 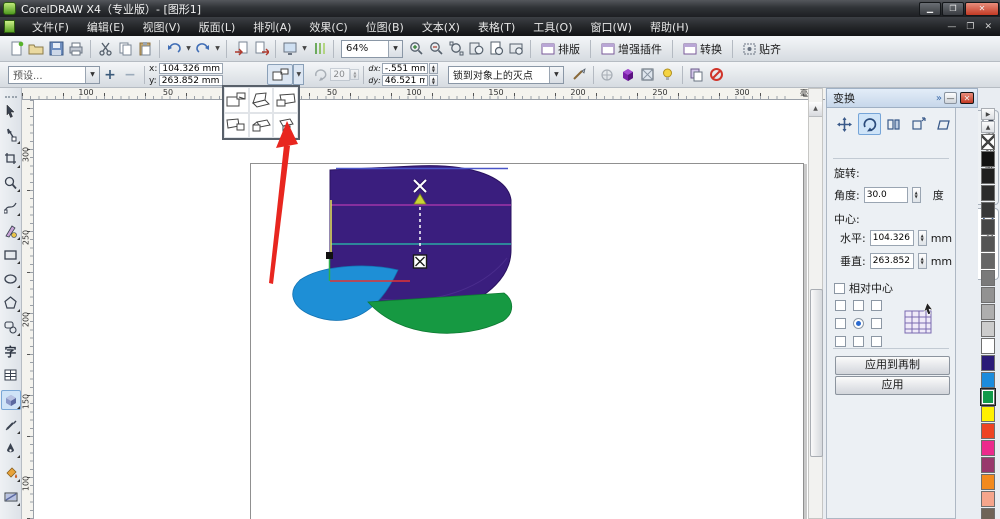 I want to click on rectangle-tool, so click(x=11, y=255).